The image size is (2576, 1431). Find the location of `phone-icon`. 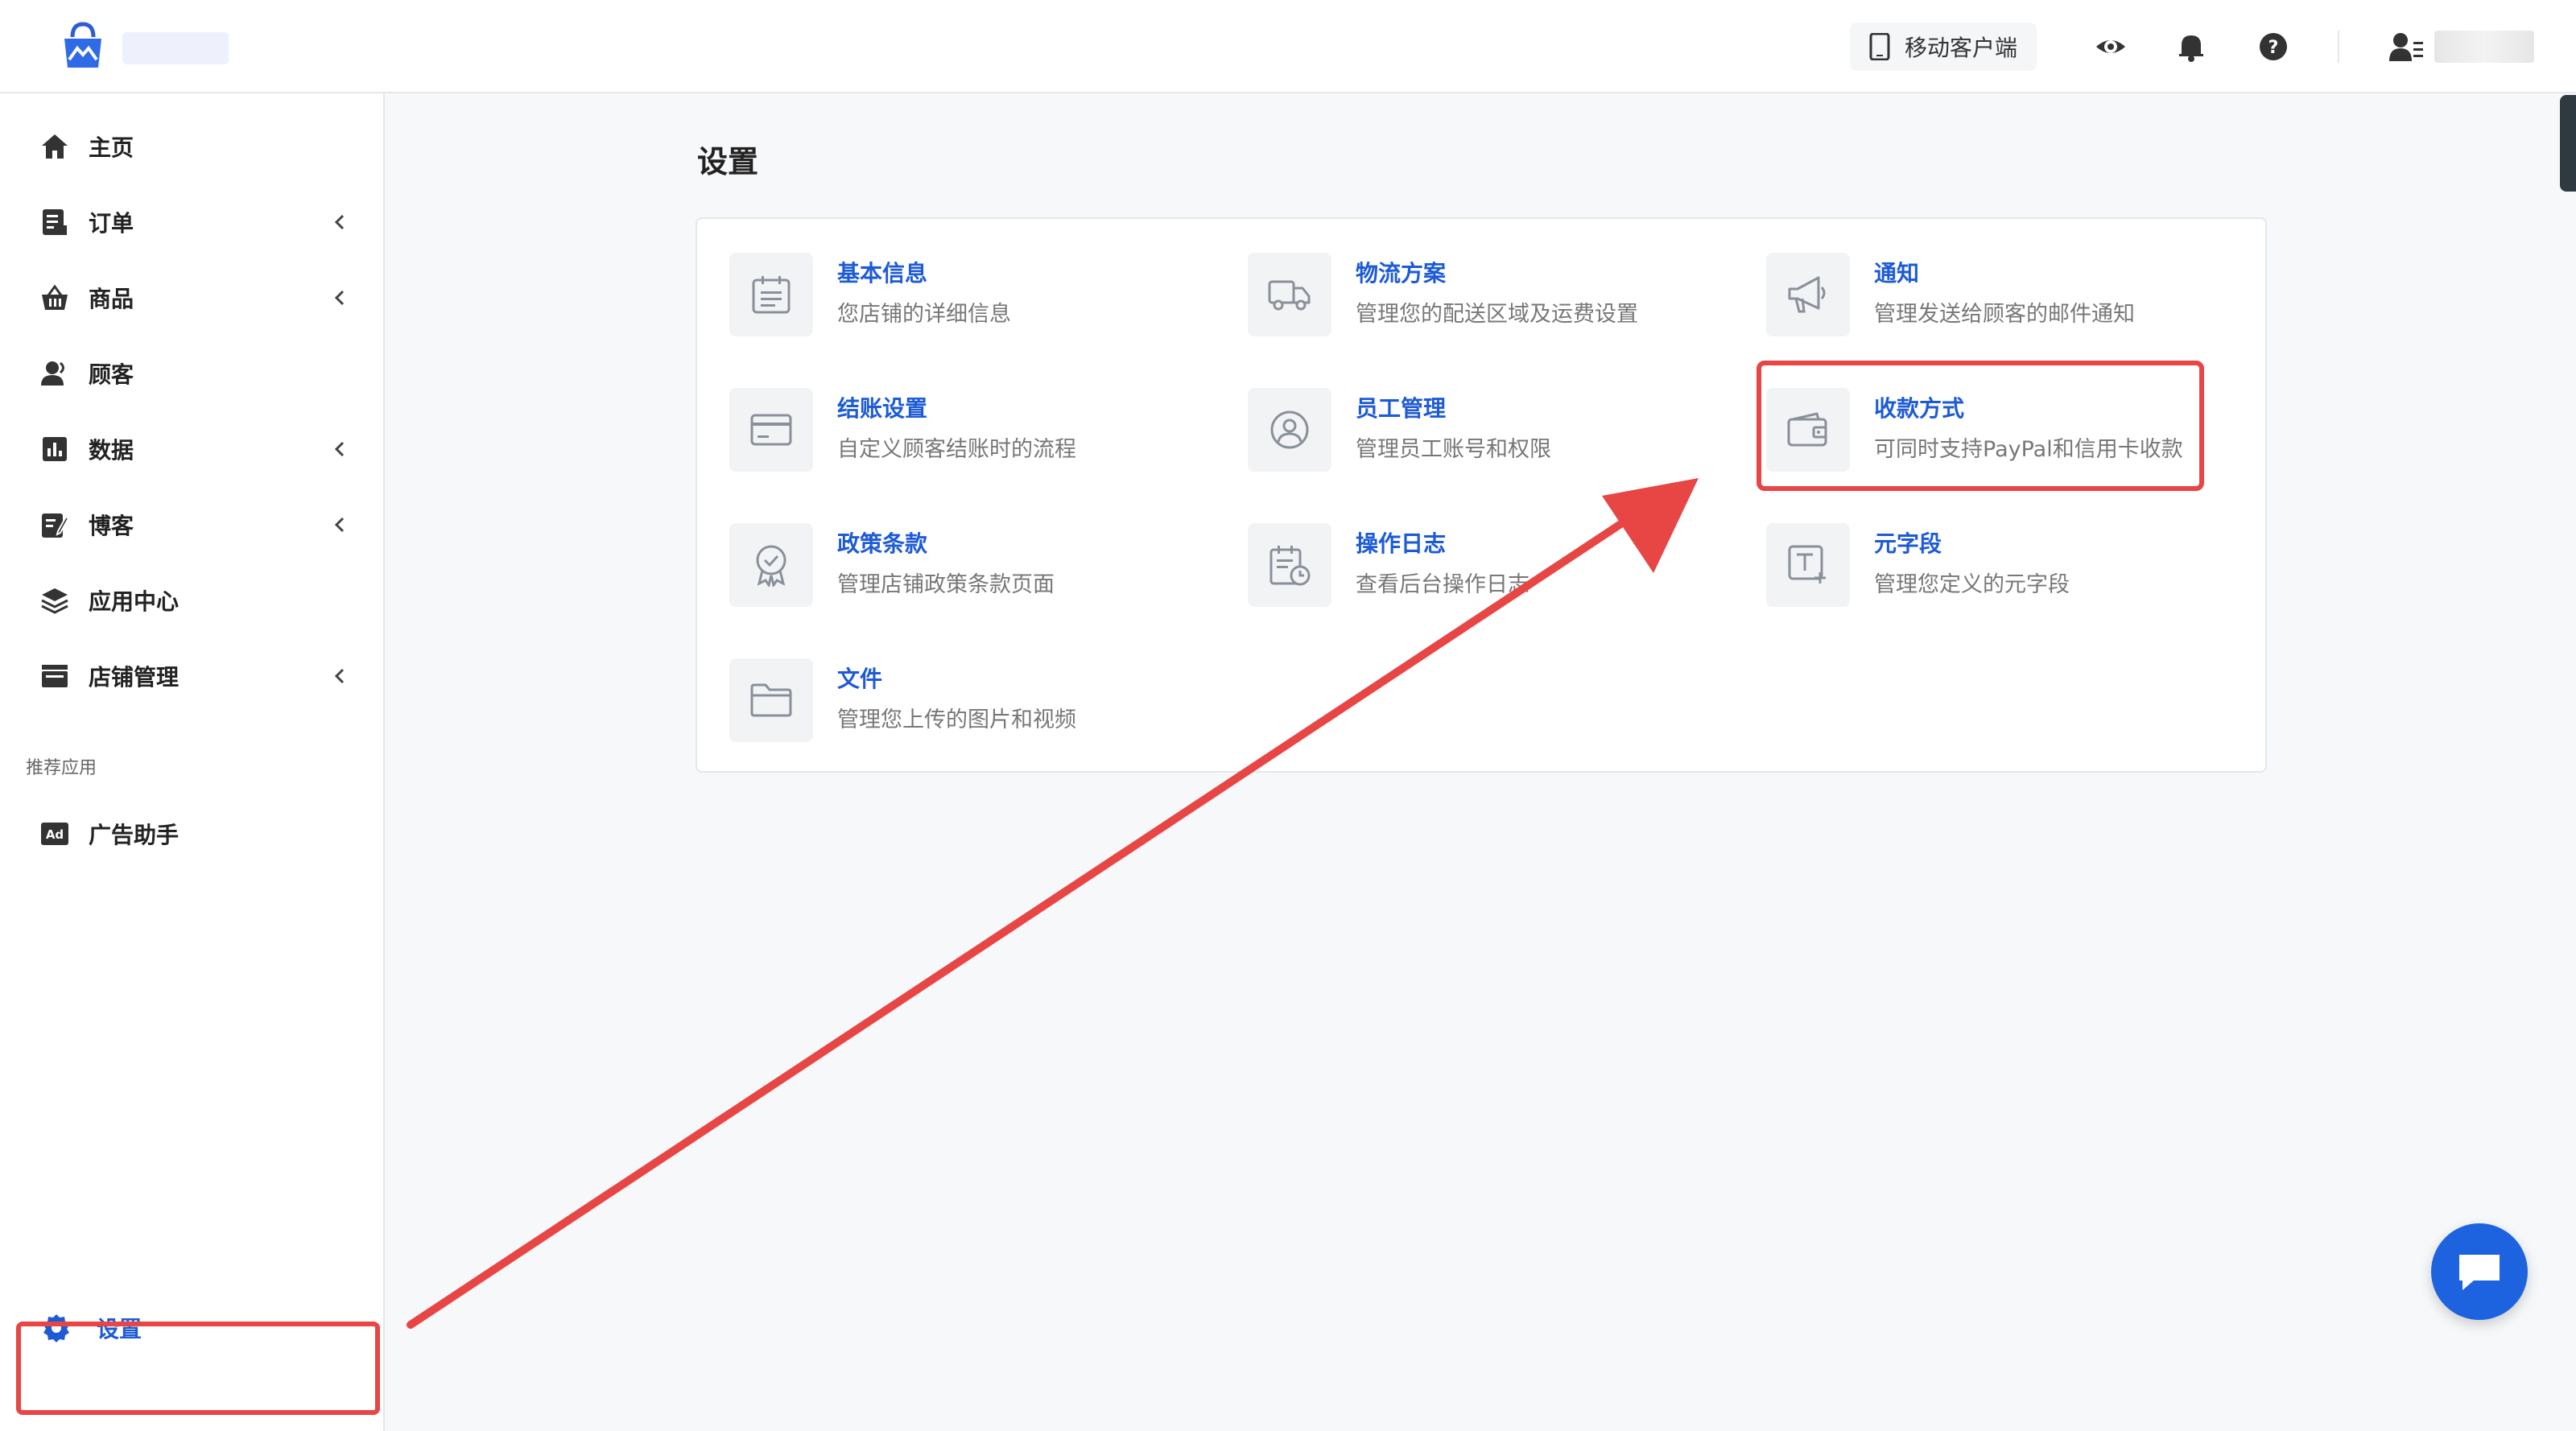

phone-icon is located at coordinates (1879, 46).